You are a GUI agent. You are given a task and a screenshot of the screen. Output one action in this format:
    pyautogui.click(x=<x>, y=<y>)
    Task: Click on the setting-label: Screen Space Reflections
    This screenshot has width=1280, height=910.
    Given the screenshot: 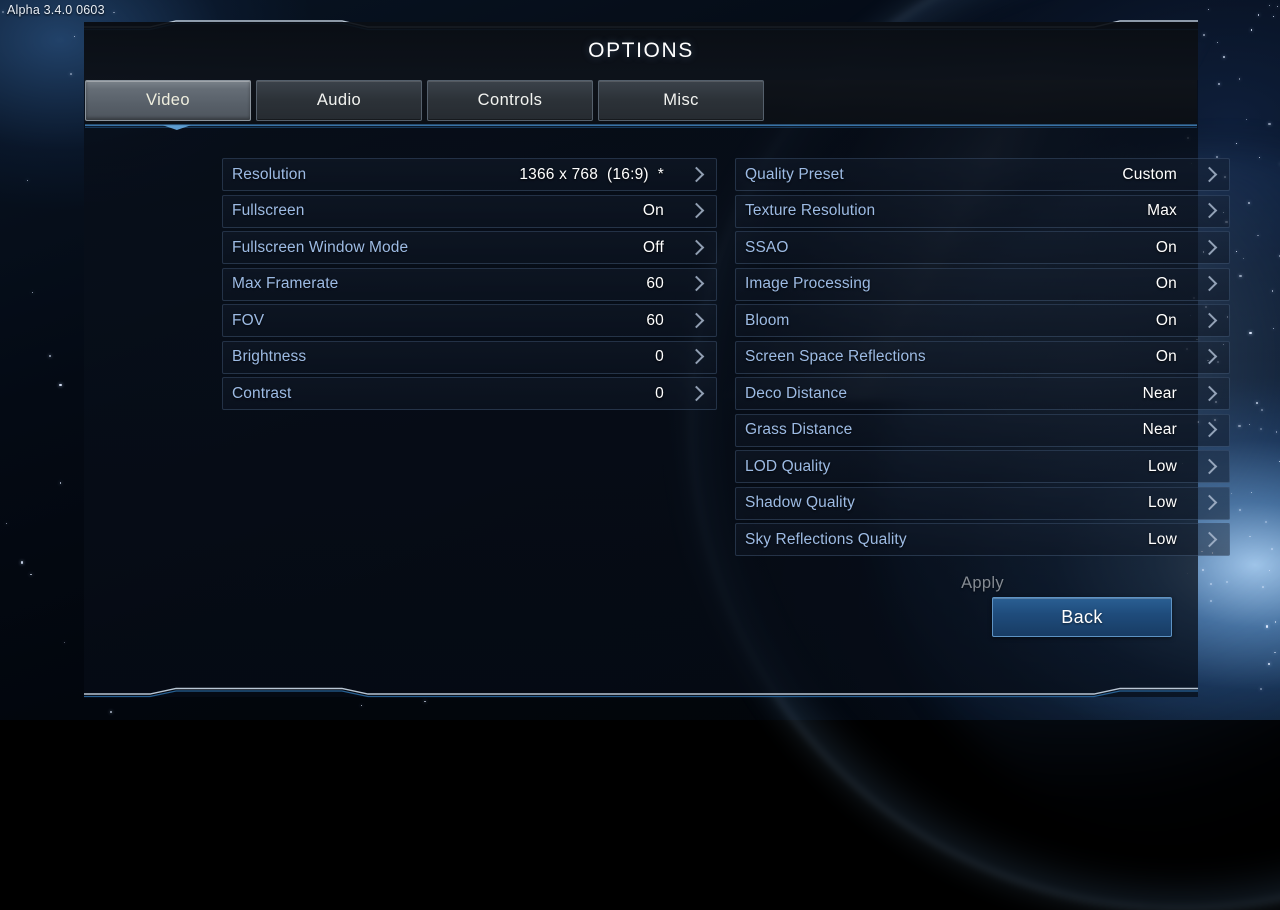 What is the action you would take?
    pyautogui.click(x=835, y=357)
    